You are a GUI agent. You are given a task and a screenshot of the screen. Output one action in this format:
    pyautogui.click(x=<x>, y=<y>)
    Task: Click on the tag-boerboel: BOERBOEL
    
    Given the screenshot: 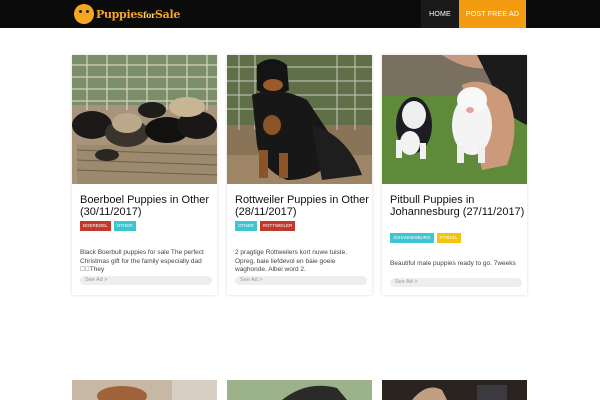 What is the action you would take?
    pyautogui.click(x=95, y=226)
    